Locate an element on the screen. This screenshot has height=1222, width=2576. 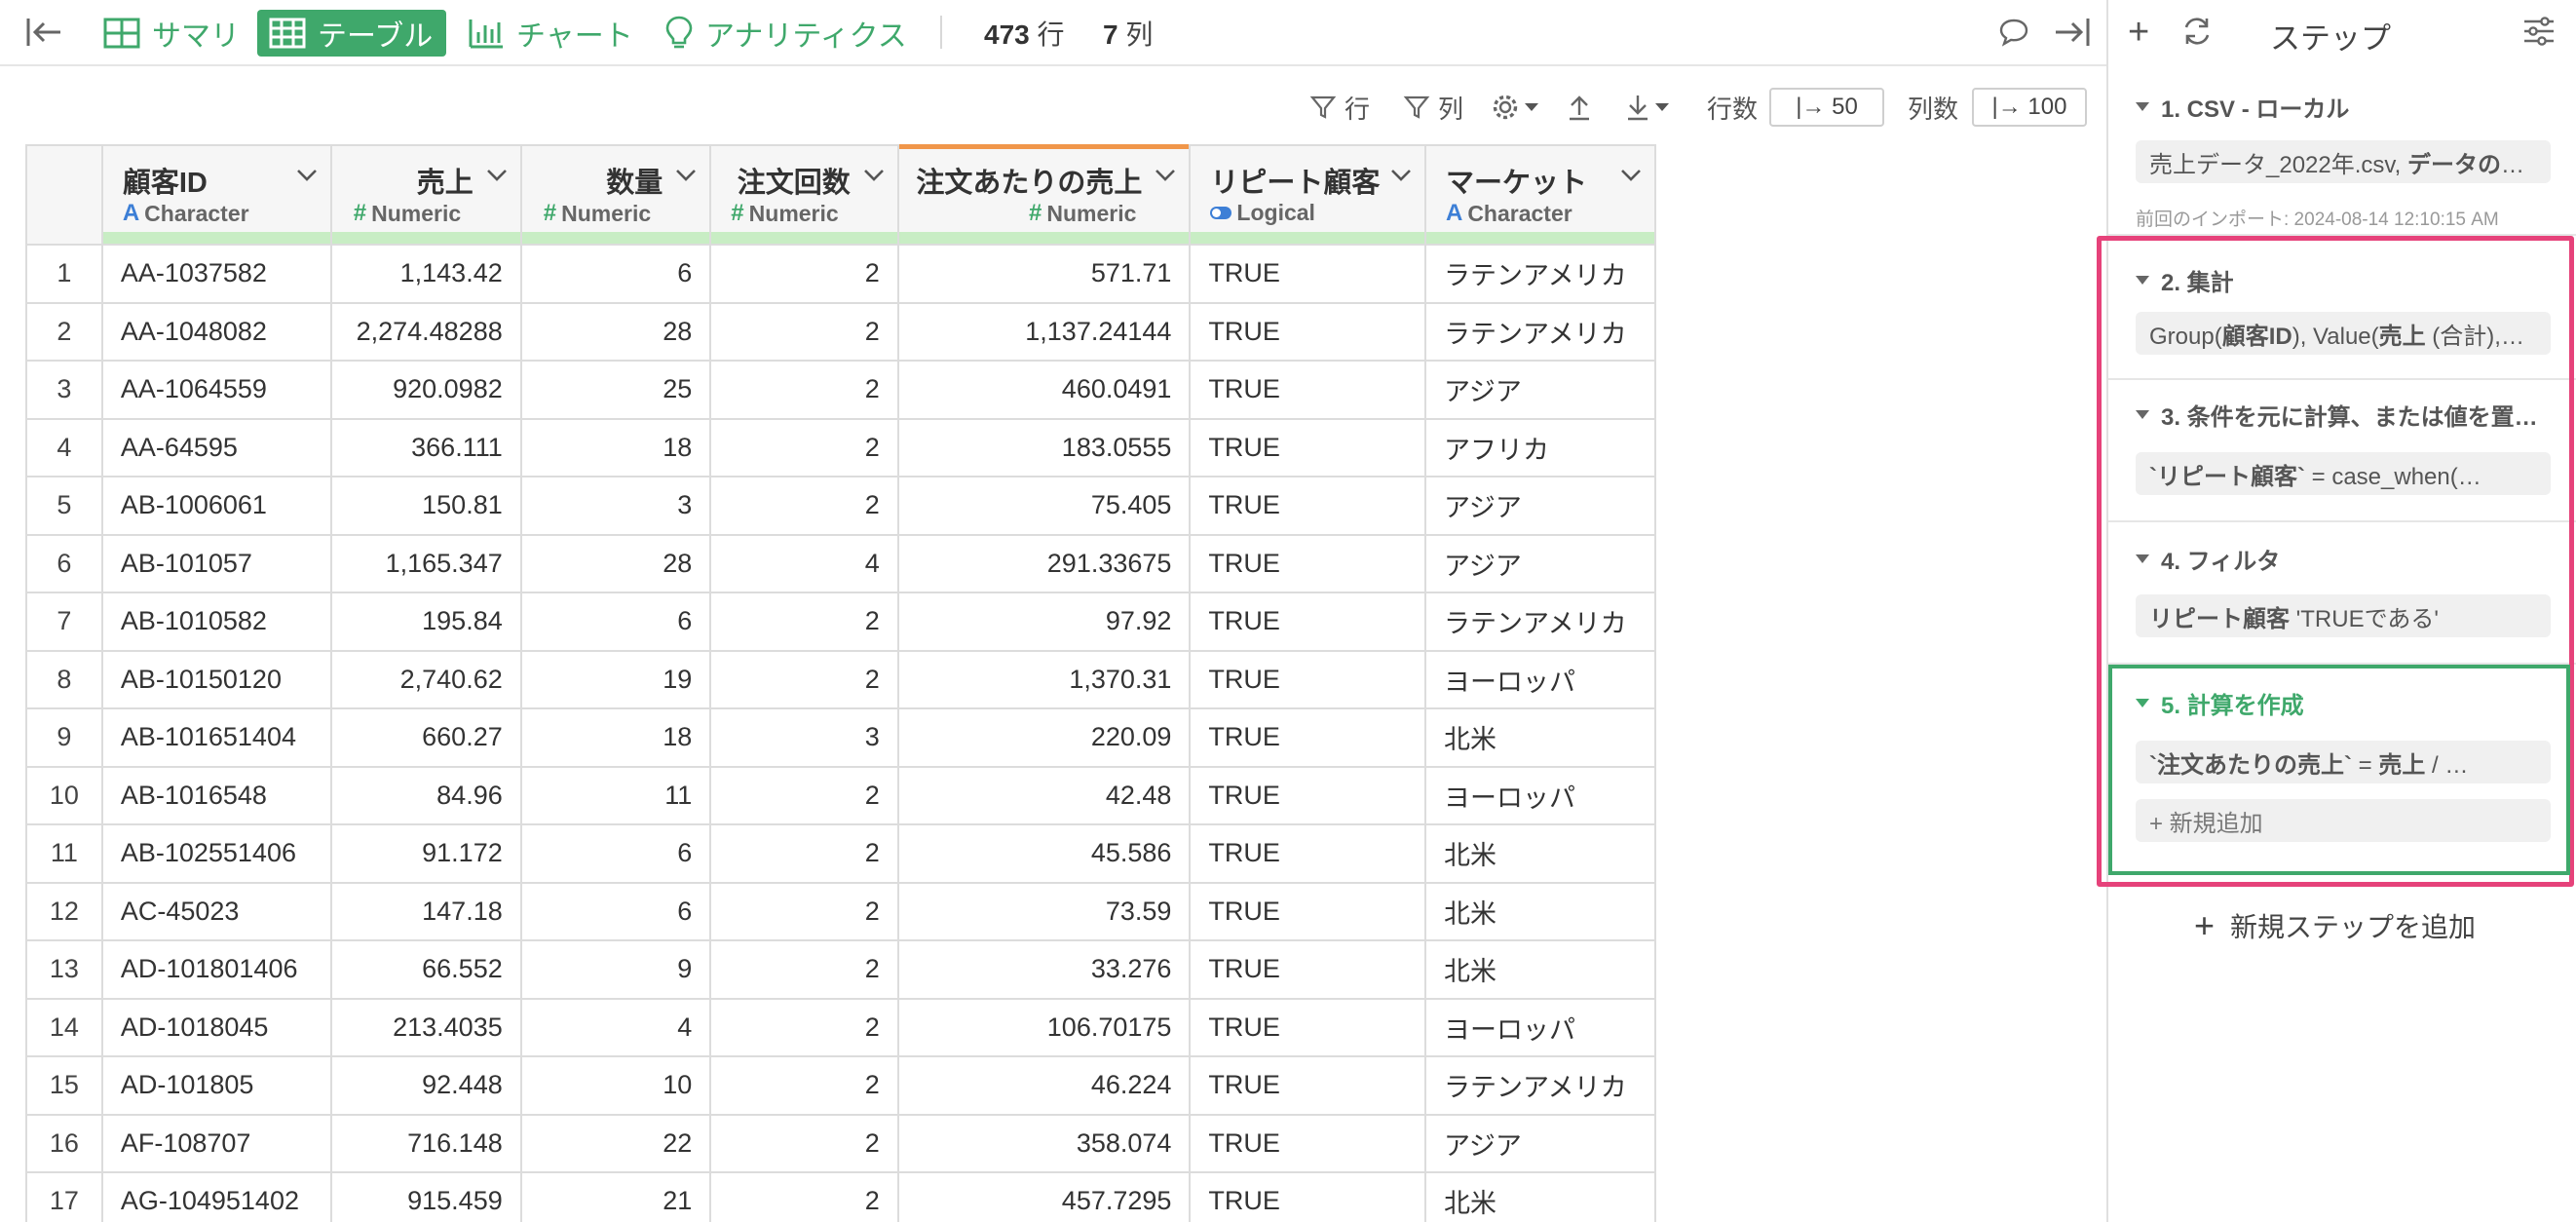
table-row: 3 AA-1064559 920.0982 25 2 460.0491 TRUE アジア is located at coordinates (840, 390).